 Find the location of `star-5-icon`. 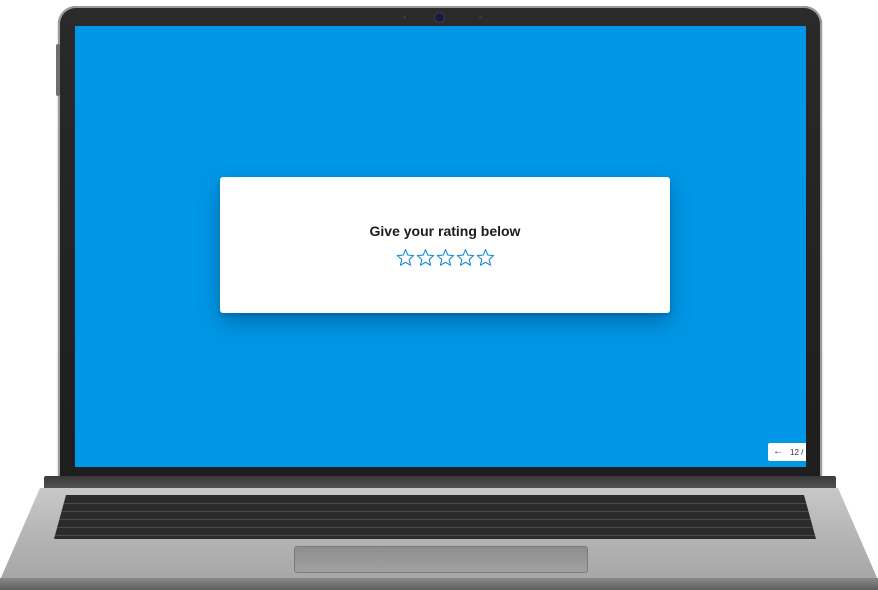

star-5-icon is located at coordinates (485, 257).